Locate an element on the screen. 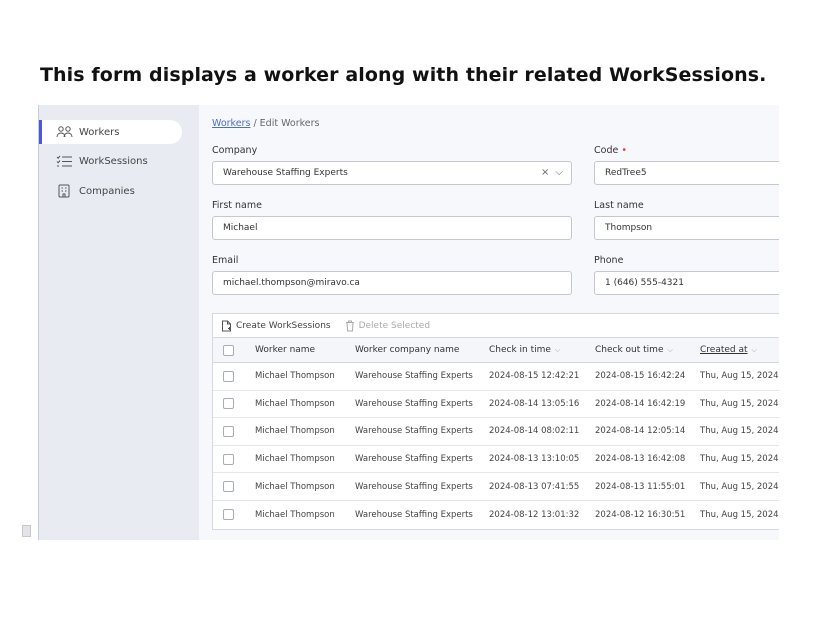  scrollbar-thumb is located at coordinates (26, 531).